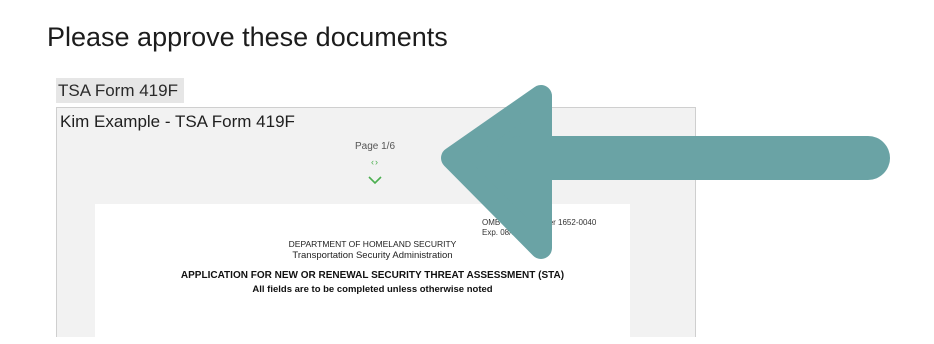 The image size is (934, 344). Describe the element at coordinates (375, 162) in the screenshot. I see `chevron-left-right-icon: ‹›` at that location.